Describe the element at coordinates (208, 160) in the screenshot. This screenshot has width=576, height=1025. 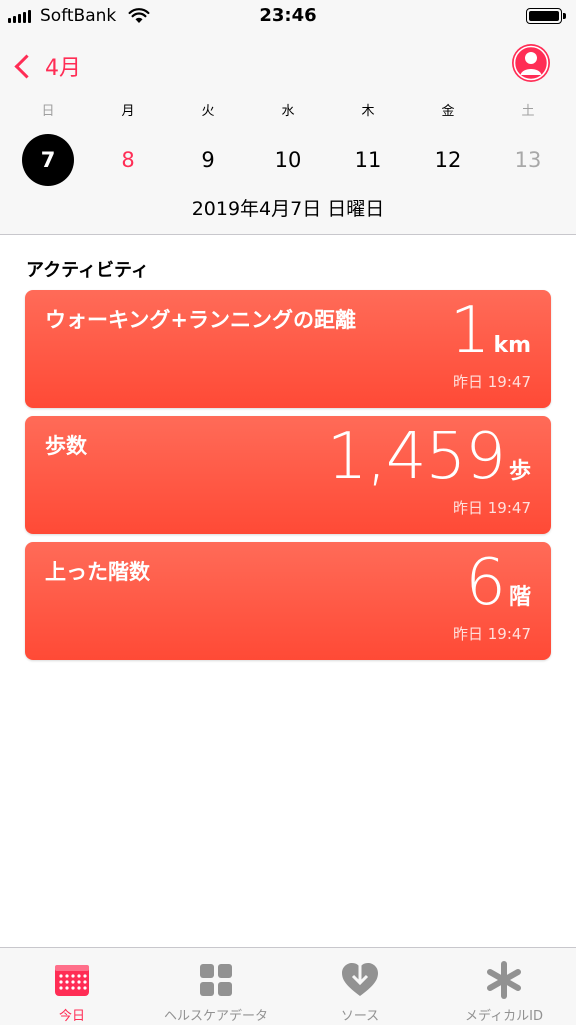
I see `day-button: 9` at that location.